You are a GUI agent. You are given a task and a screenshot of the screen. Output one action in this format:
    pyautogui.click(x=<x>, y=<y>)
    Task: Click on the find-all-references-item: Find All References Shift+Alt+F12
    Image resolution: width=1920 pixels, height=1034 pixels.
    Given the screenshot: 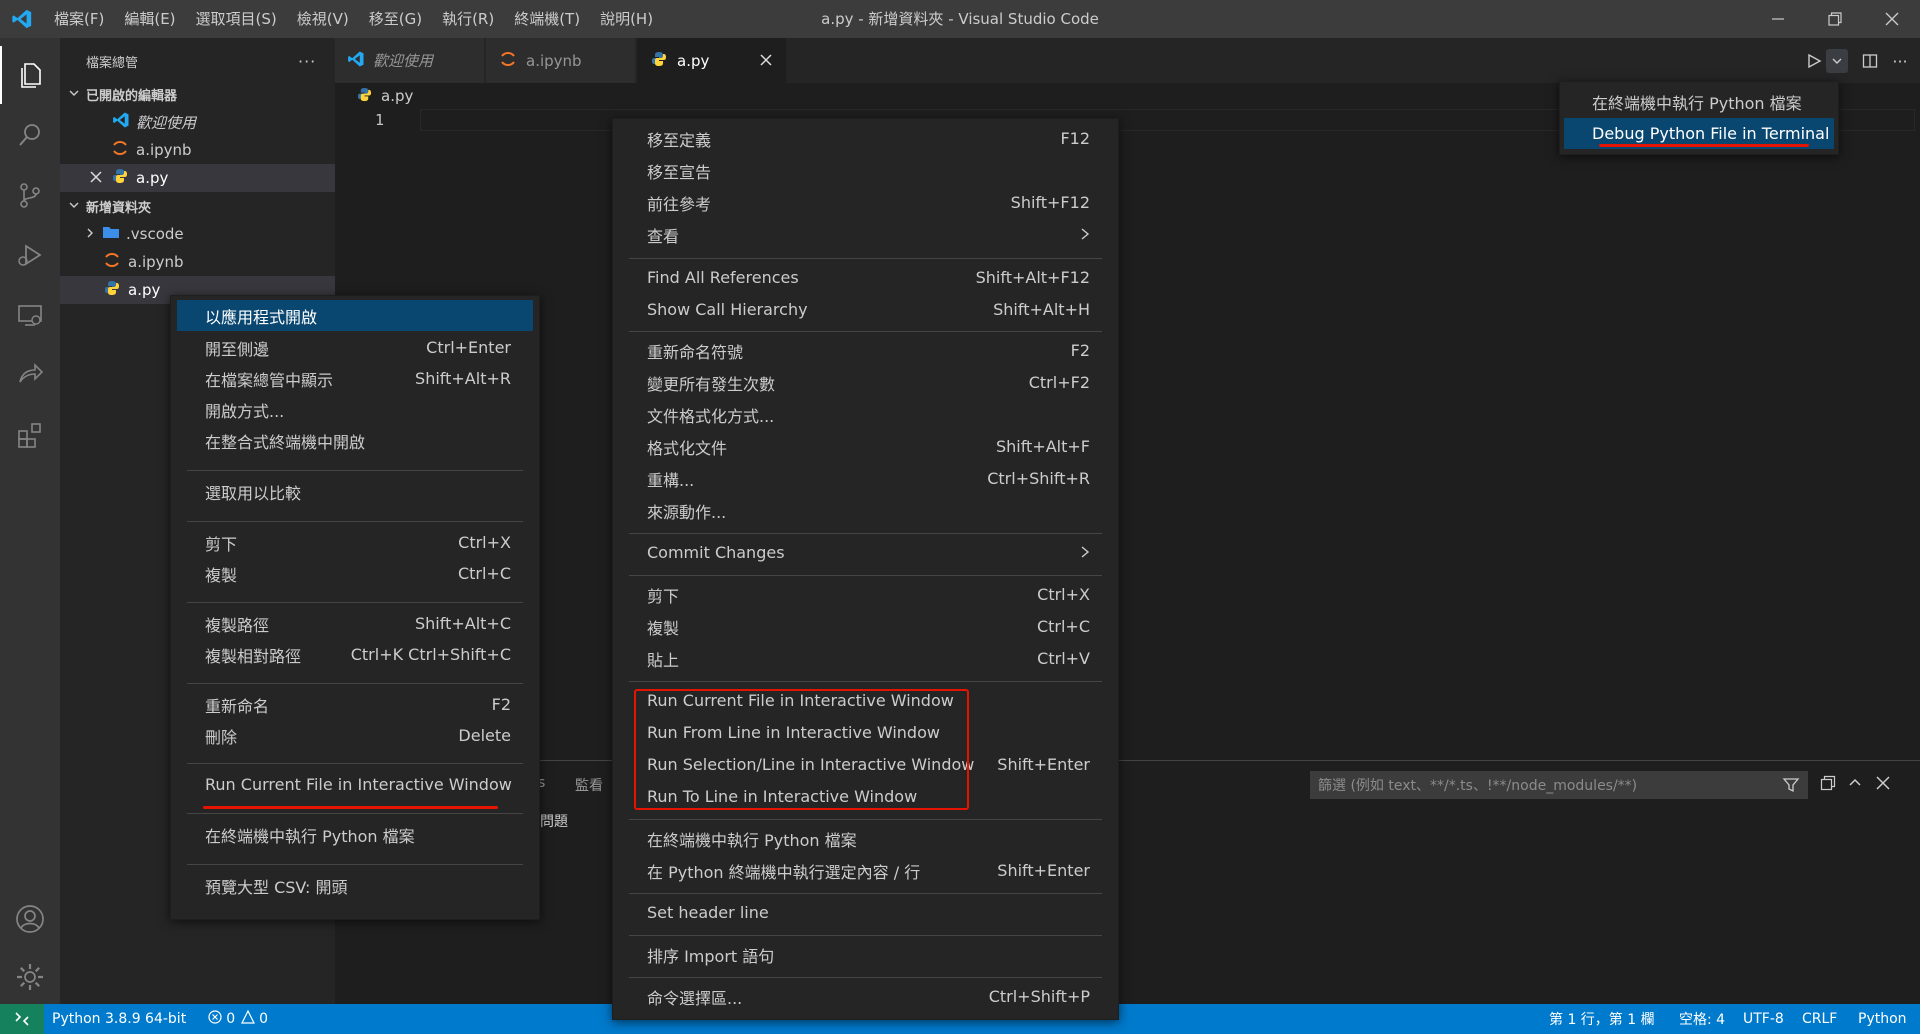 What is the action you would take?
    pyautogui.click(x=865, y=277)
    